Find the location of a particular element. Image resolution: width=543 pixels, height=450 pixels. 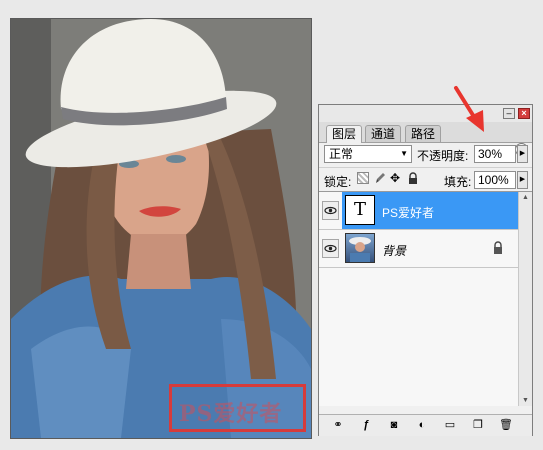

tab-layers: 图层 is located at coordinates (344, 134).